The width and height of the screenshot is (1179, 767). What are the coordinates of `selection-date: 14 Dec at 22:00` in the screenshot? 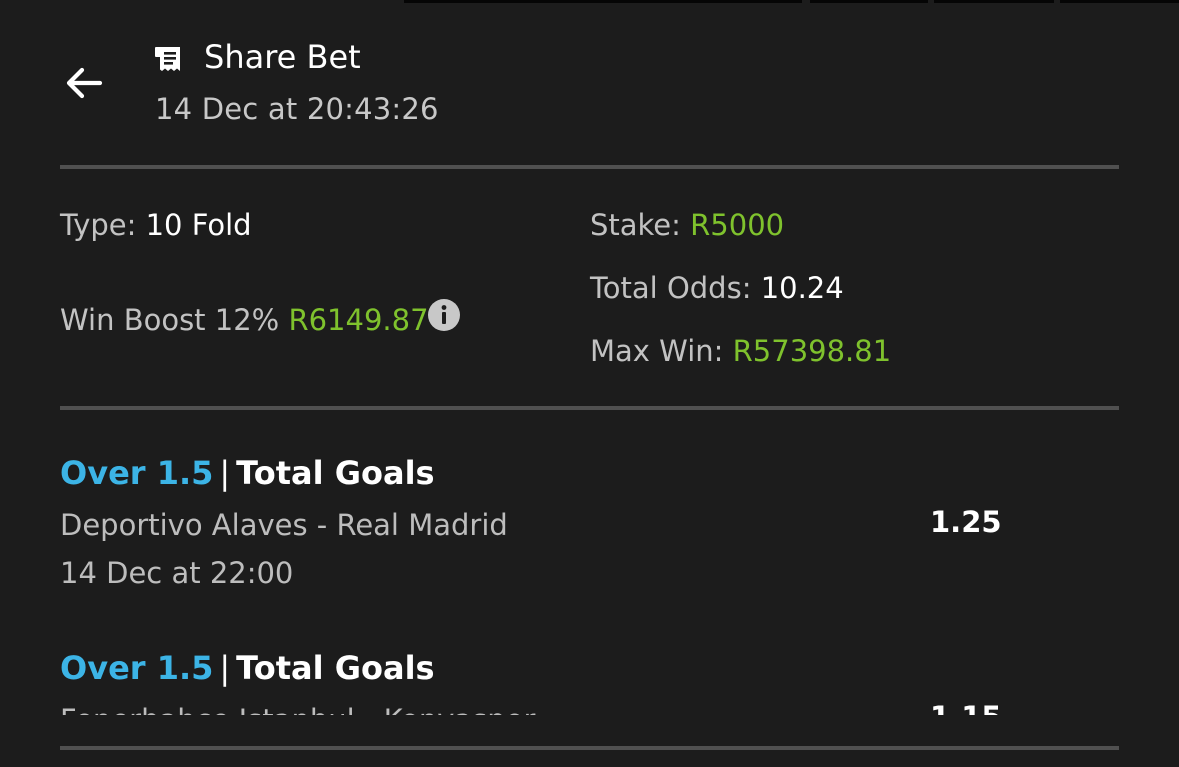 It's located at (177, 573).